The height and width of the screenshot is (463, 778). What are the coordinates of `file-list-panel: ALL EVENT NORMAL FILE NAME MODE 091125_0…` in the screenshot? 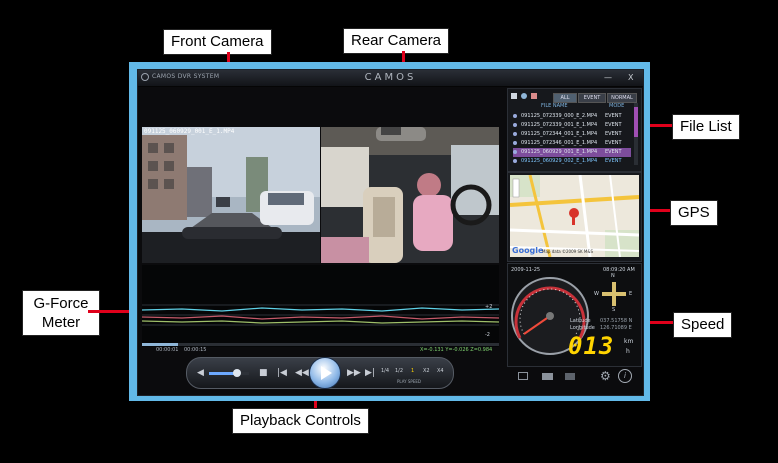 It's located at (574, 130).